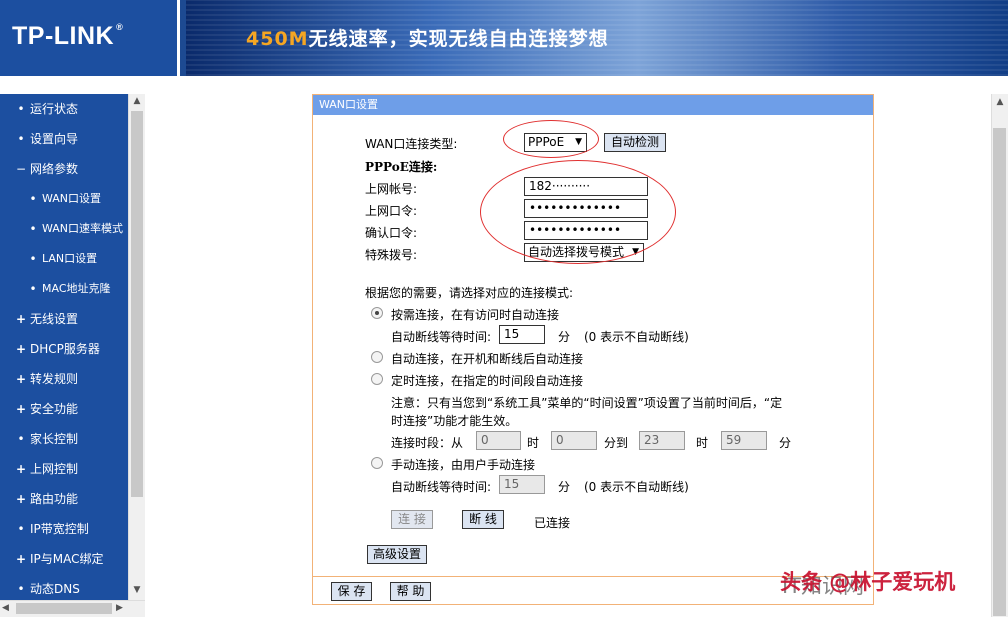 This screenshot has height=617, width=1008. Describe the element at coordinates (391, 189) in the screenshot. I see `account-label: 上网帐号:` at that location.